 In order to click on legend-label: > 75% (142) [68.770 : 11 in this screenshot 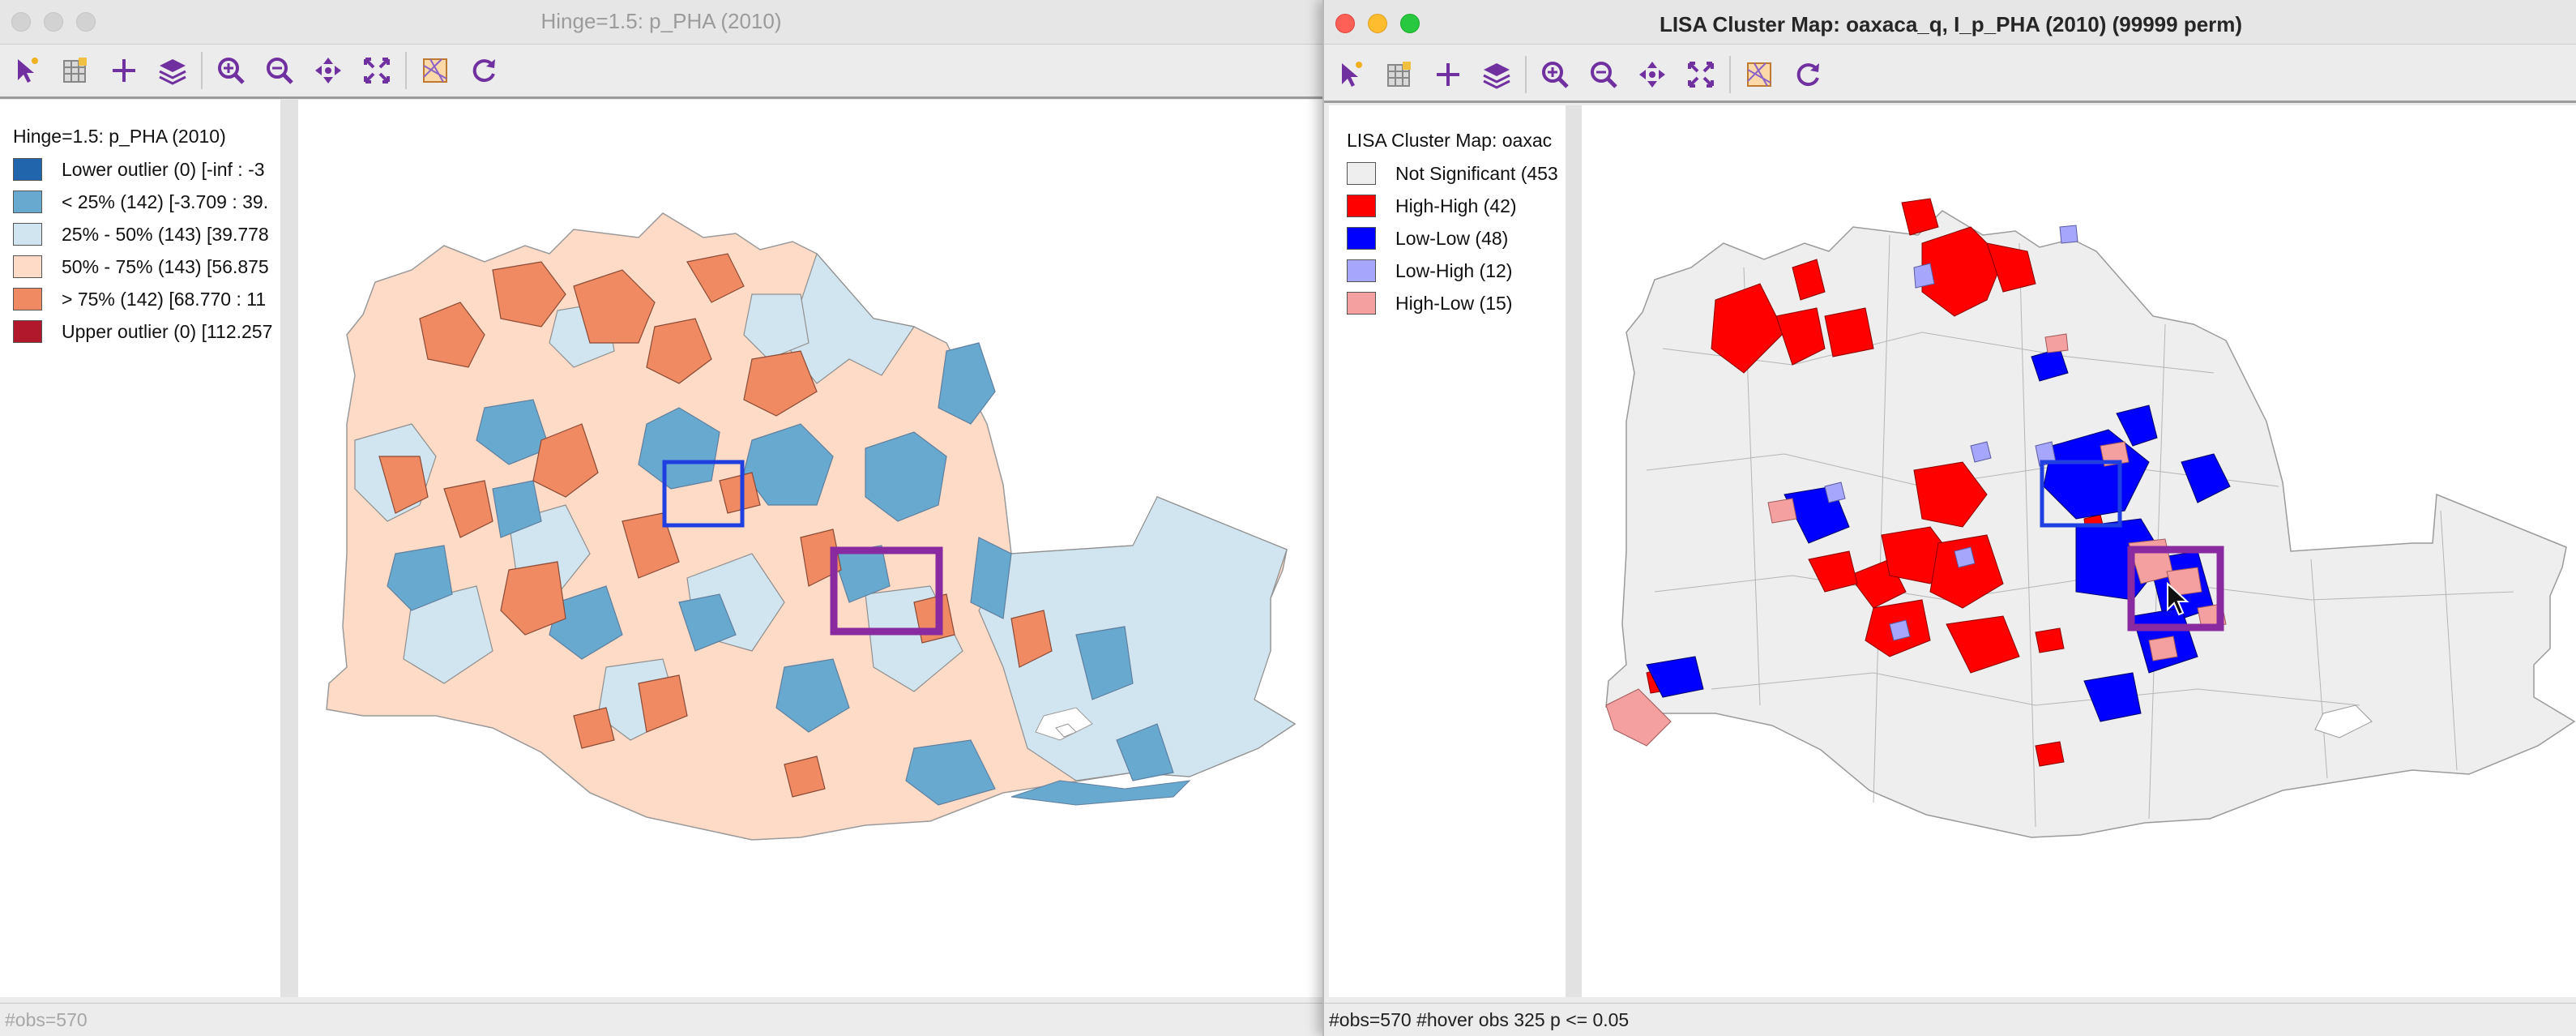, I will do `click(164, 299)`.